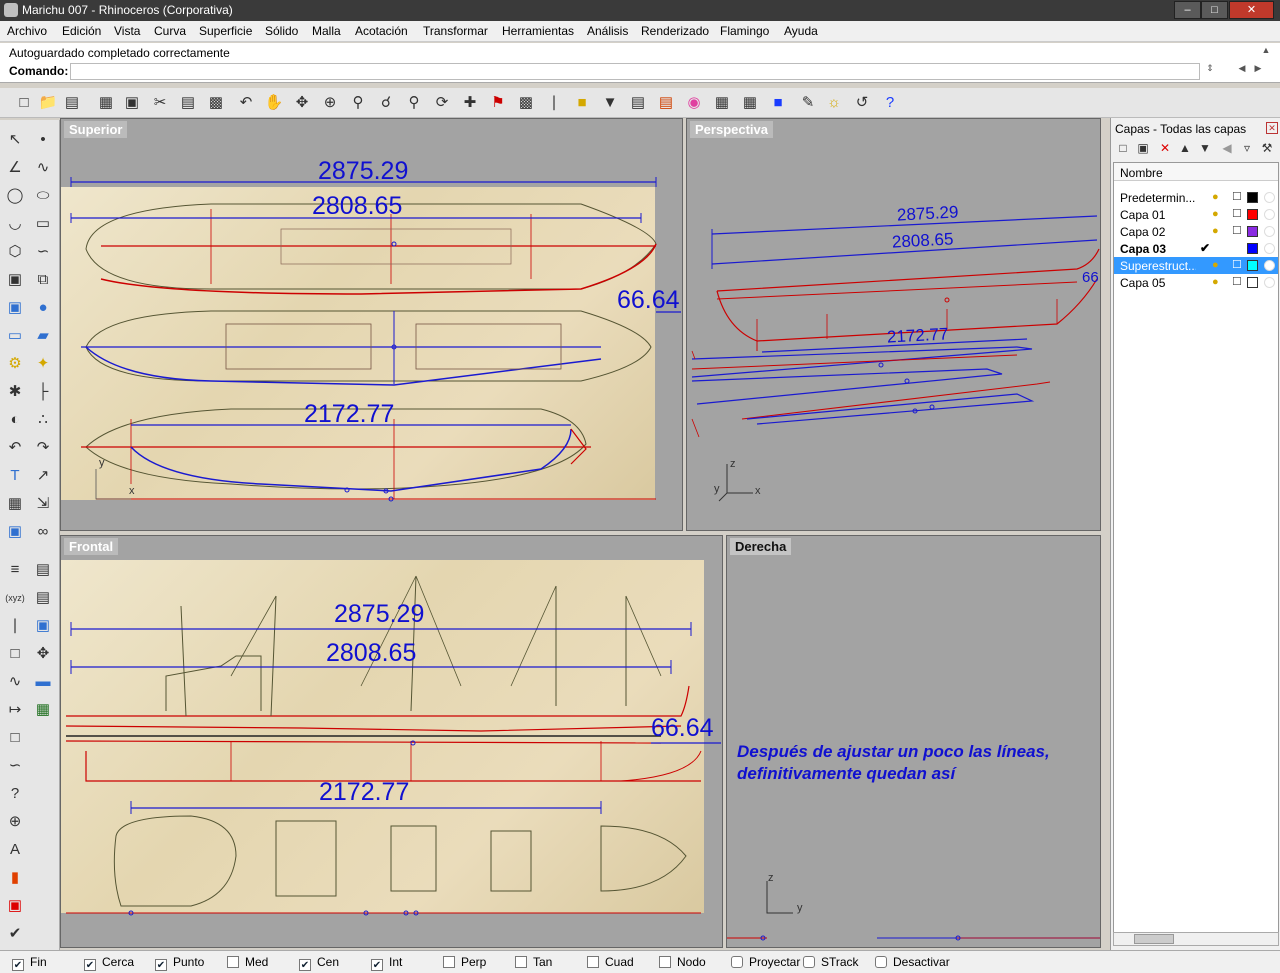  What do you see at coordinates (43, 252) in the screenshot?
I see `freeform-icon: ∽` at bounding box center [43, 252].